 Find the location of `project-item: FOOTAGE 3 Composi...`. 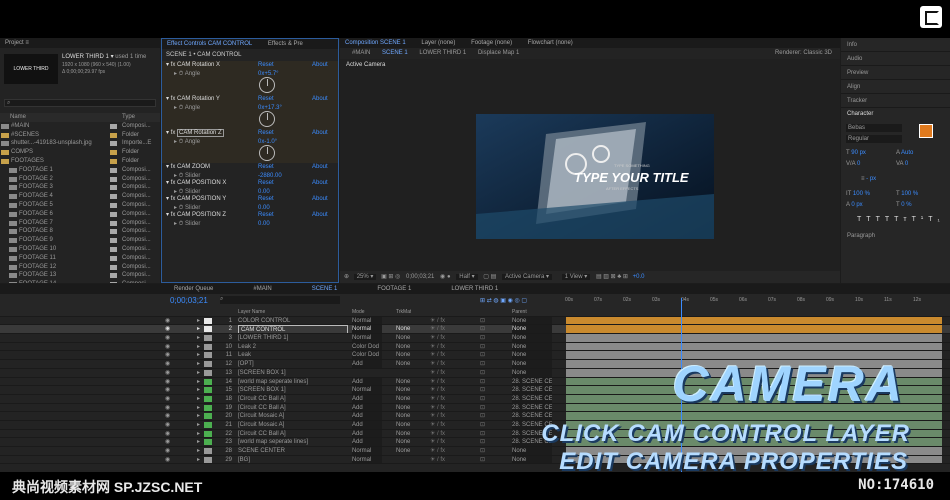

project-item: FOOTAGE 3 Composi... is located at coordinates (80, 187).